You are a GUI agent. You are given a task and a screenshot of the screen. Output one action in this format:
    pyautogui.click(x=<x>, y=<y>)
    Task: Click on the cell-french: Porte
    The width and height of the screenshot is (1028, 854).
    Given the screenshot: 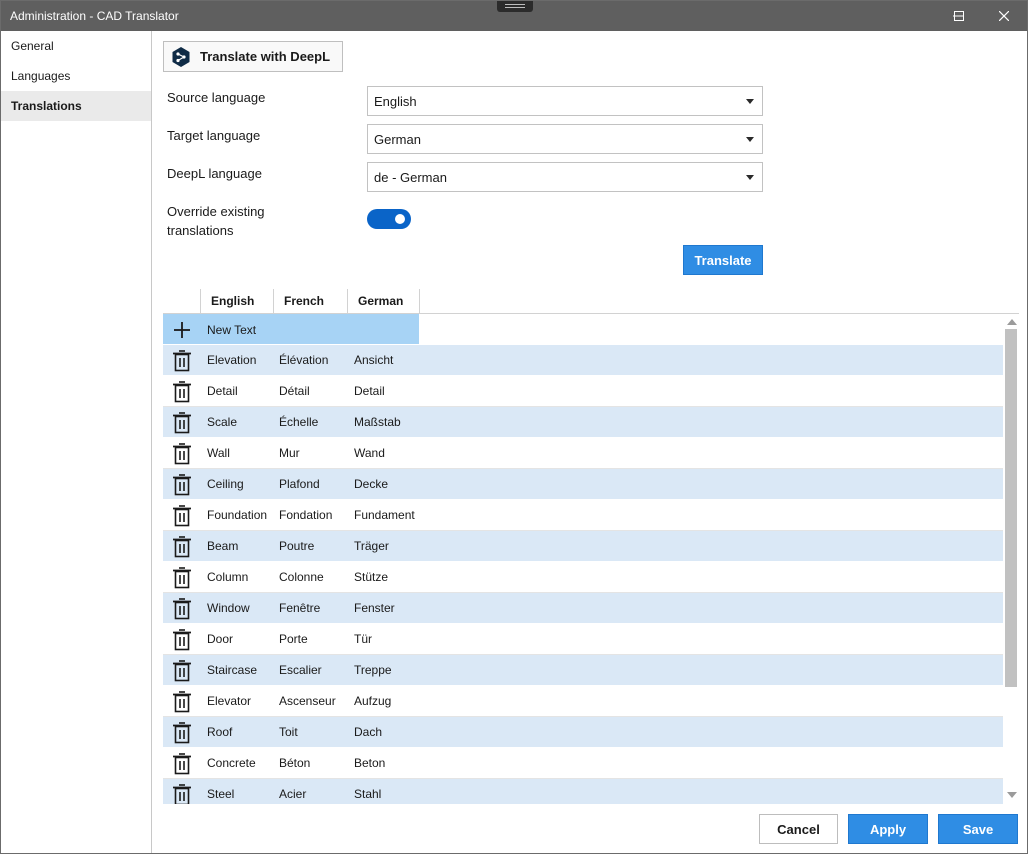 What is the action you would take?
    pyautogui.click(x=293, y=639)
    